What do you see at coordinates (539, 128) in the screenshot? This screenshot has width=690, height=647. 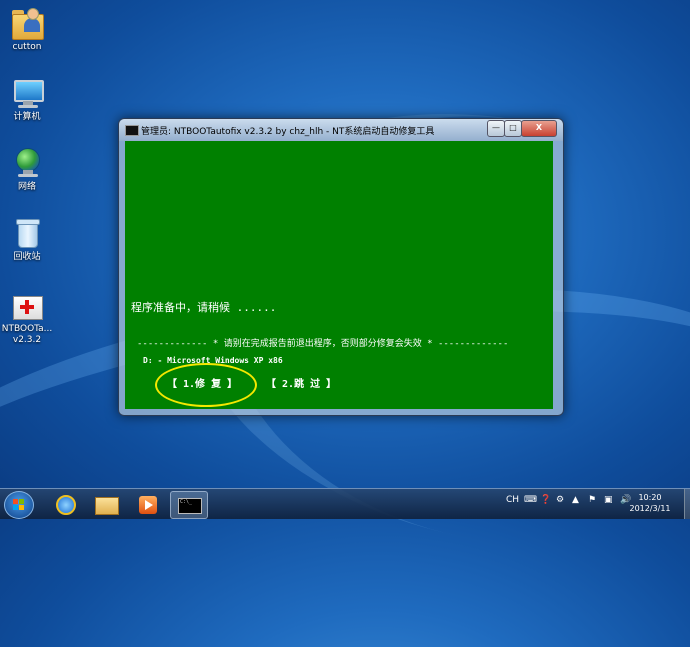 I see `close-button: X` at bounding box center [539, 128].